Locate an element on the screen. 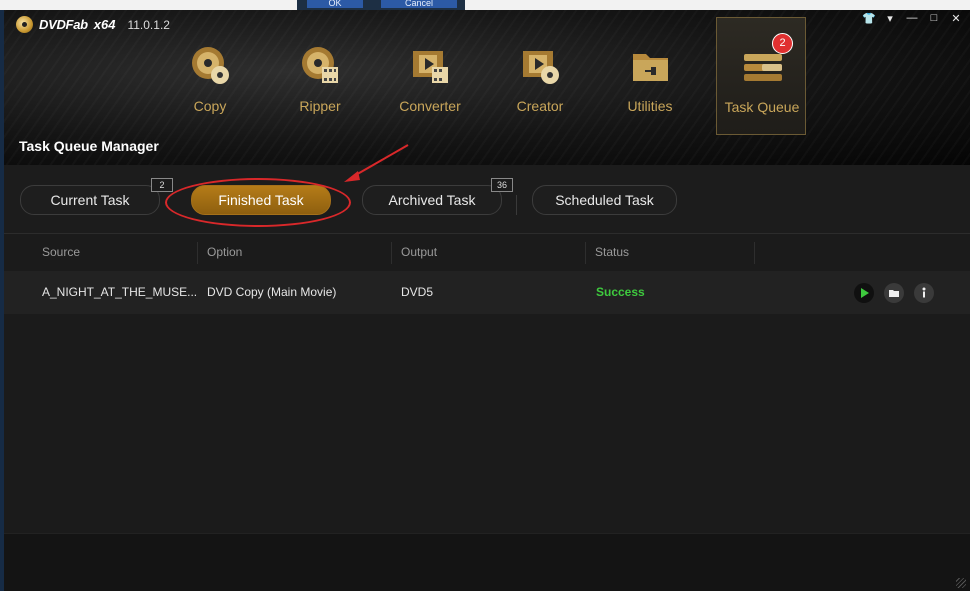  annotation-arrow is located at coordinates (376, 163).